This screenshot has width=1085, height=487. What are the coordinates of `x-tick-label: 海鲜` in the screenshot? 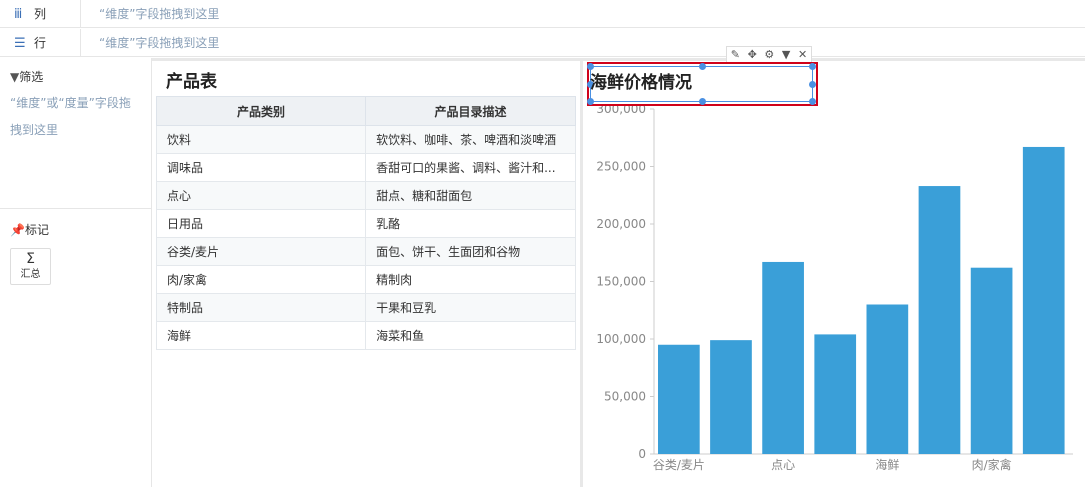 It's located at (887, 464).